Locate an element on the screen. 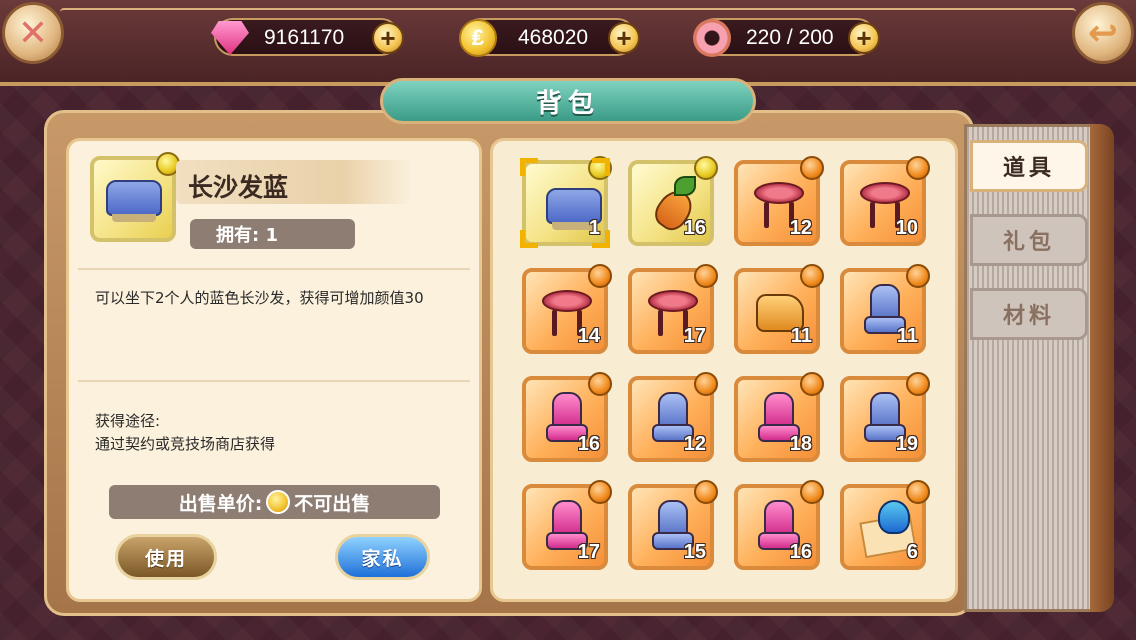 The width and height of the screenshot is (1136, 640). inventory-slot-blue-chair: 15 is located at coordinates (673, 525).